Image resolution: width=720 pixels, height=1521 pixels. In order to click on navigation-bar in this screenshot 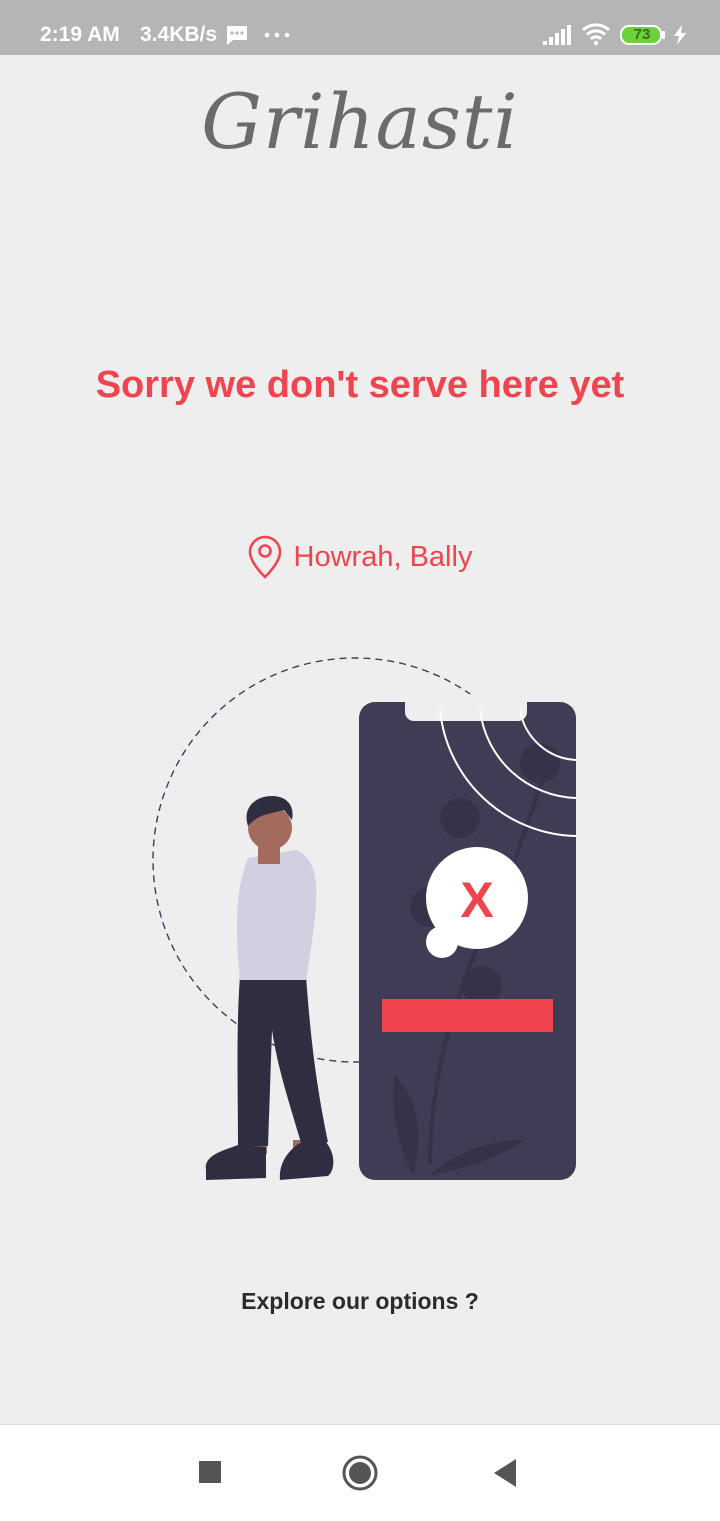, I will do `click(360, 1472)`.